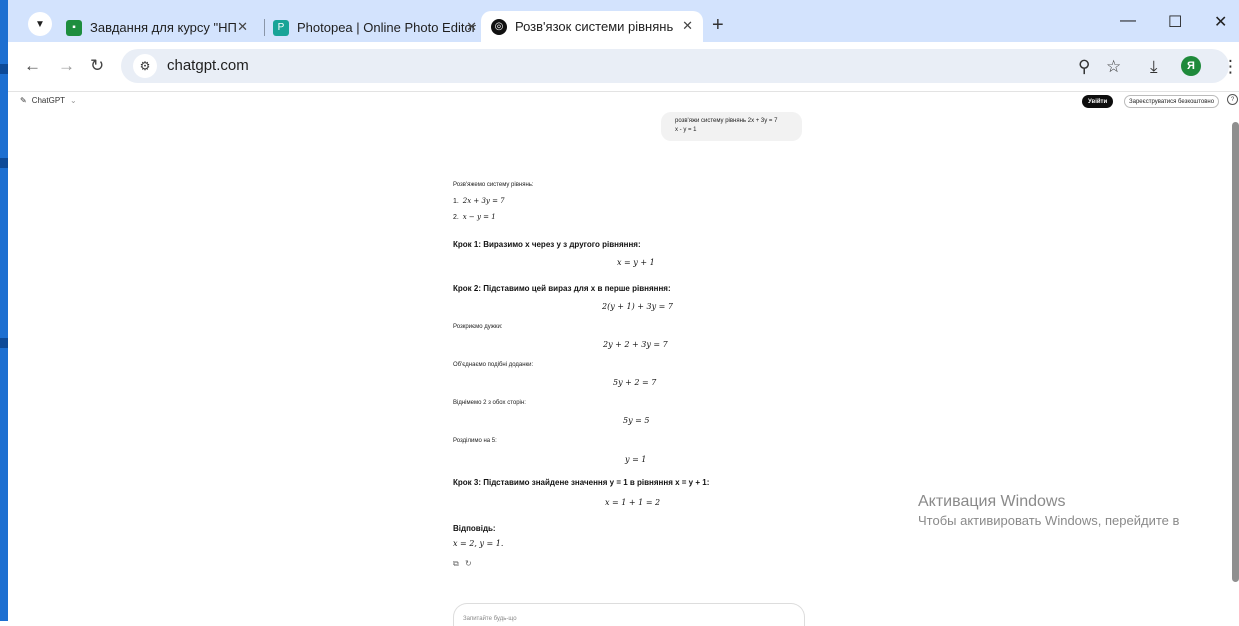 The width and height of the screenshot is (1239, 626). I want to click on step-3-equation: x = 1 + 1 = 2, so click(633, 502).